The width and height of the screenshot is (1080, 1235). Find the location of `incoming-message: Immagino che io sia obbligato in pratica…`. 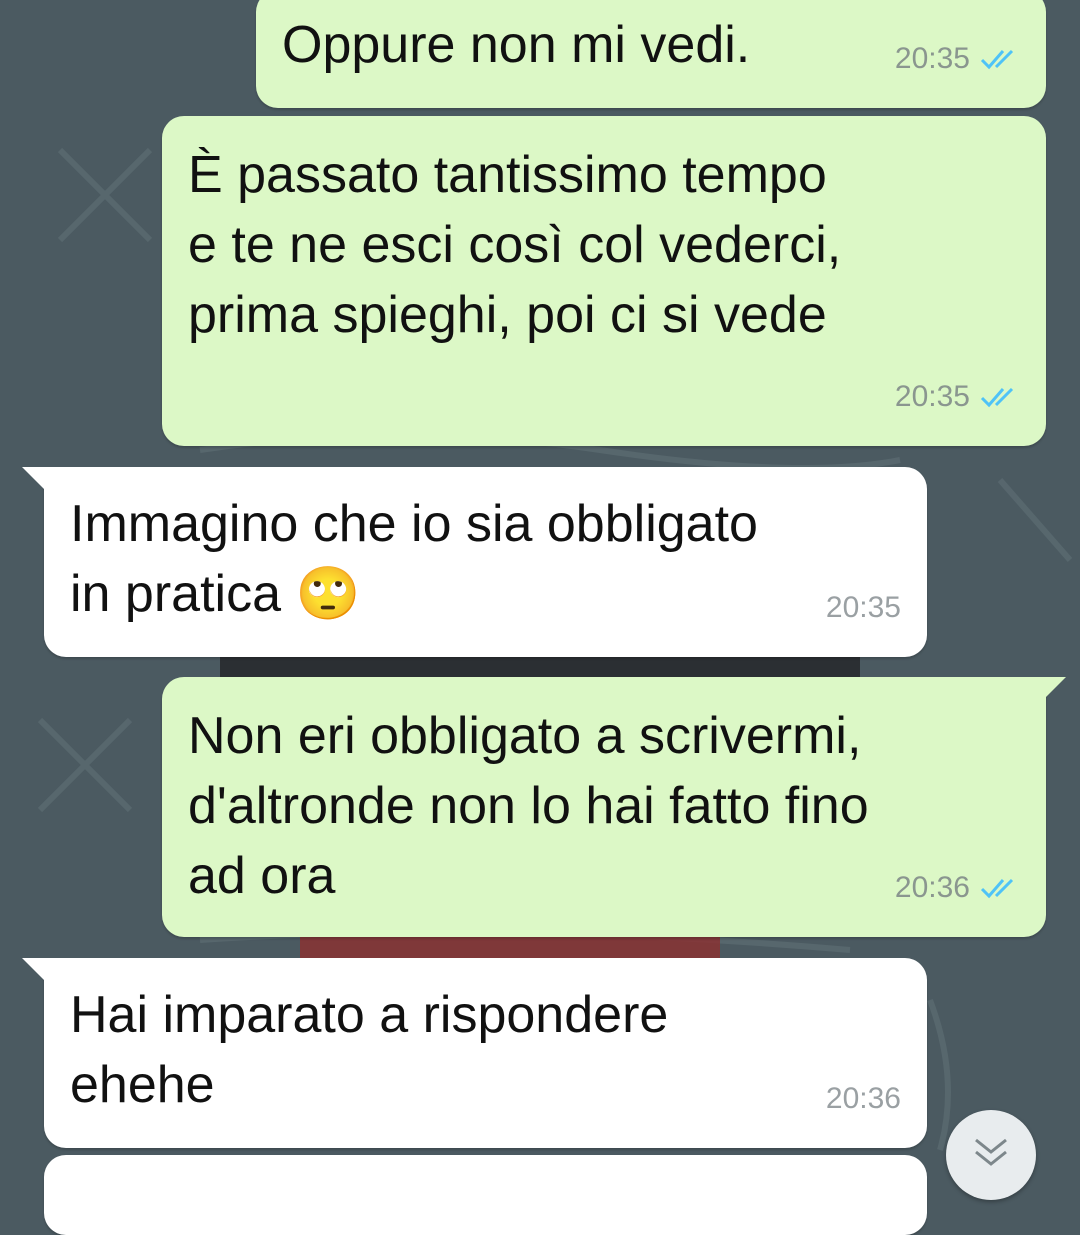

incoming-message: Immagino che io sia obbligato in pratica… is located at coordinates (474, 562).